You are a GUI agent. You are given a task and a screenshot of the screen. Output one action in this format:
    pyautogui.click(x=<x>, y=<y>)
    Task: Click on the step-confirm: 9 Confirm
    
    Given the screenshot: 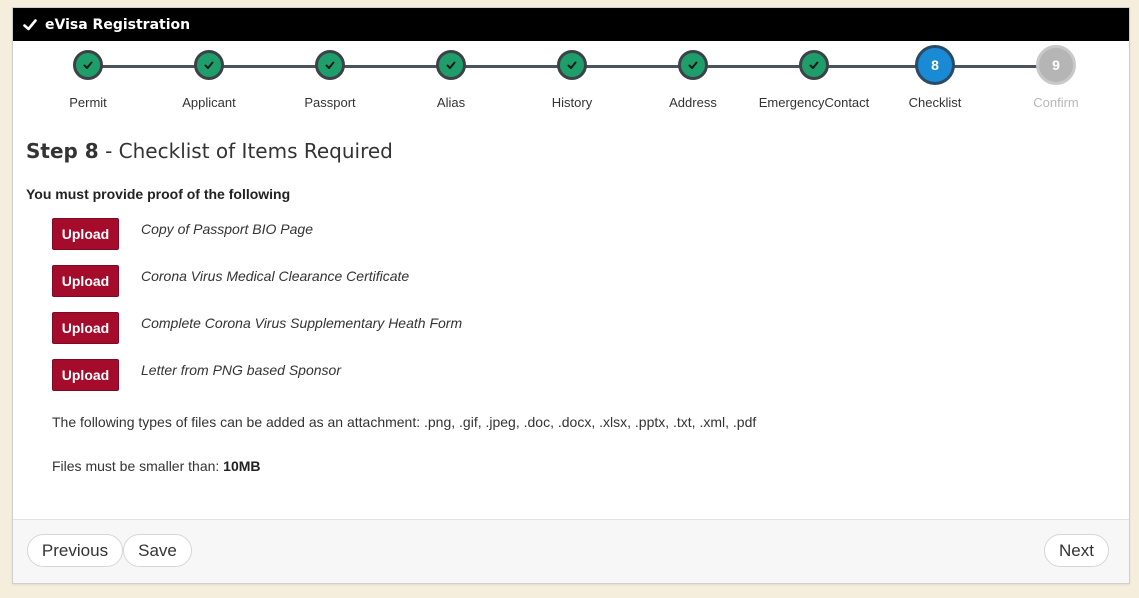 What is the action you would take?
    pyautogui.click(x=1056, y=75)
    